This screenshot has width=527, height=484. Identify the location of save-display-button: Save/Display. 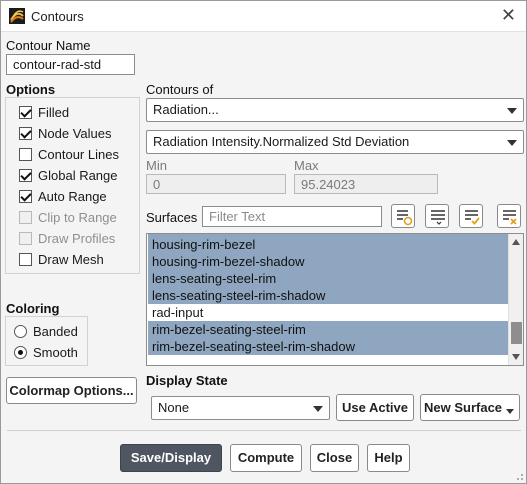
(171, 458).